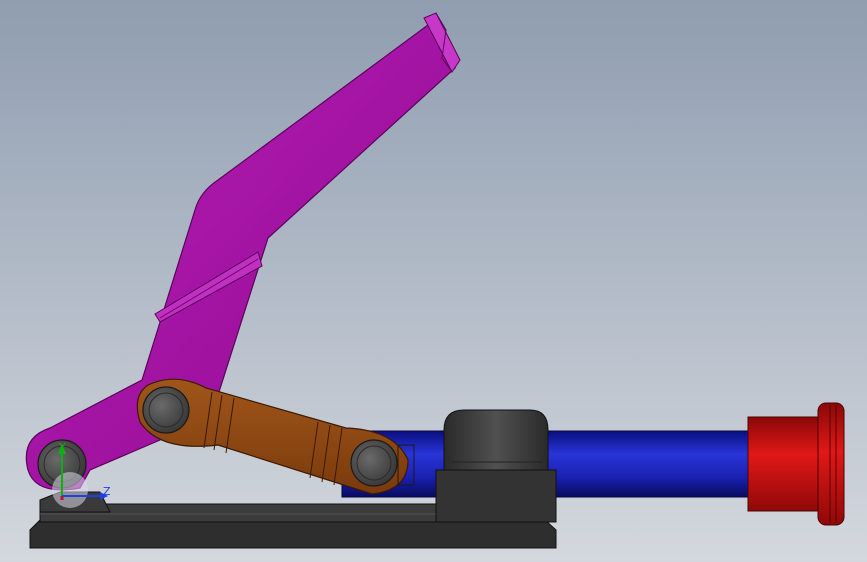 The height and width of the screenshot is (562, 867). Describe the element at coordinates (166, 410) in the screenshot. I see `pivot-pin-handle-link` at that location.